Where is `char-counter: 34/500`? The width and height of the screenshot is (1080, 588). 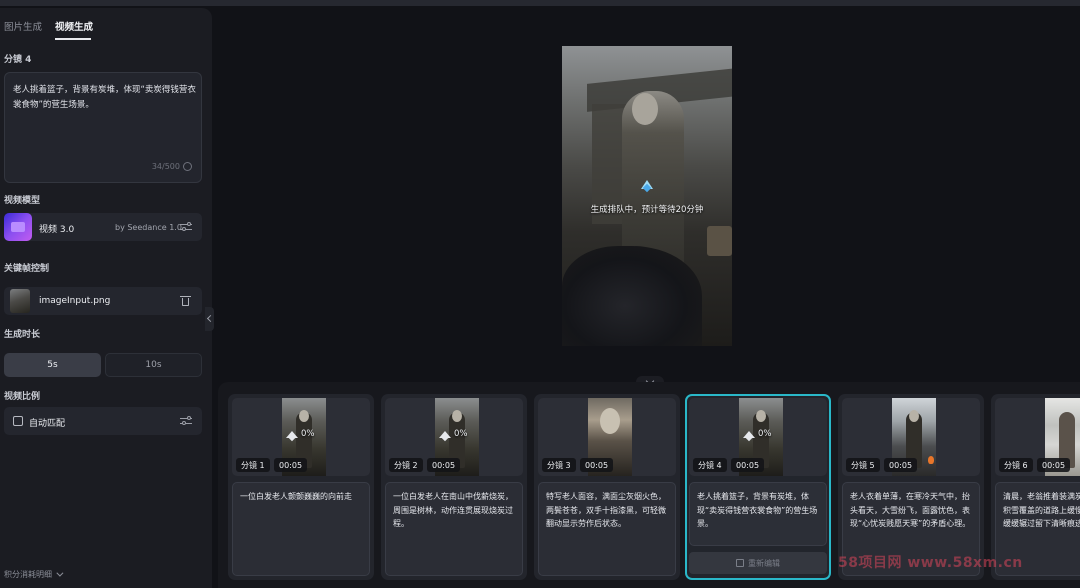
char-counter: 34/500 is located at coordinates (172, 166).